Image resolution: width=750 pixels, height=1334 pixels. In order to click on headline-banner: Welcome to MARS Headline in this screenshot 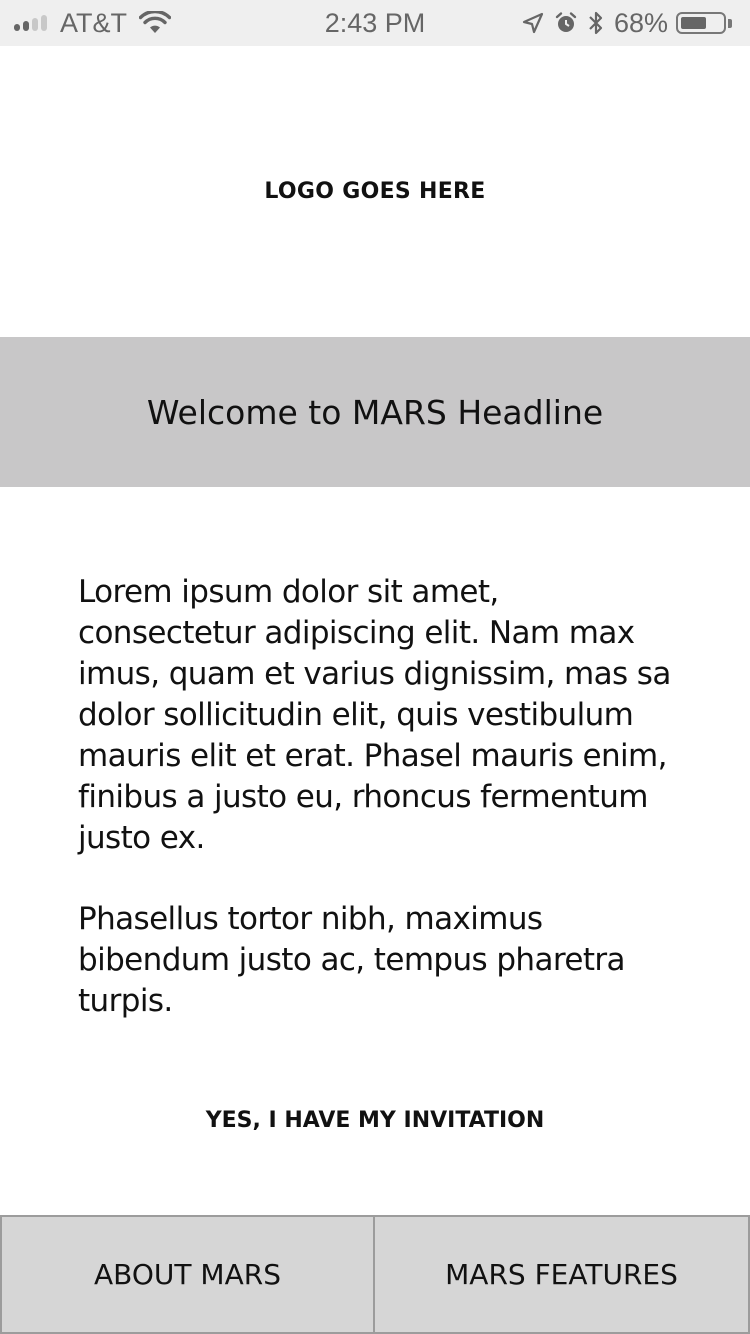, I will do `click(375, 412)`.